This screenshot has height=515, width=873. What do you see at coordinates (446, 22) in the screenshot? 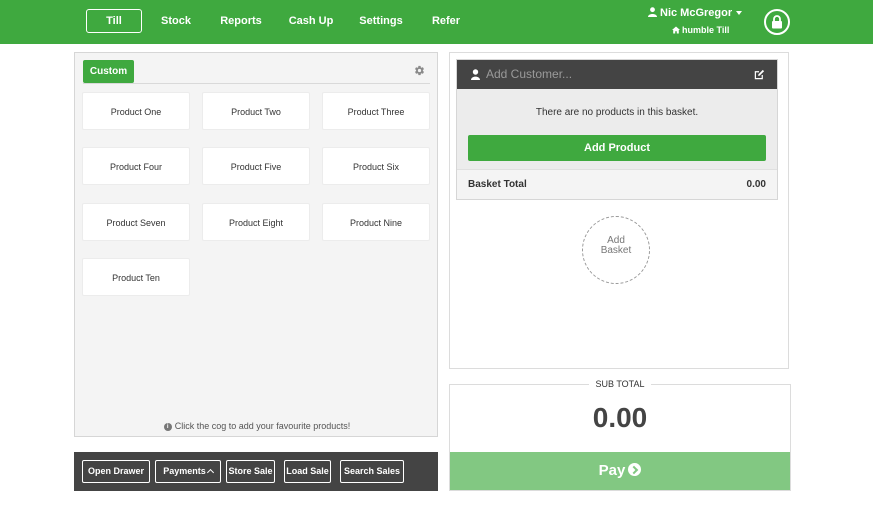
I see `nav-item-refer: Refer` at bounding box center [446, 22].